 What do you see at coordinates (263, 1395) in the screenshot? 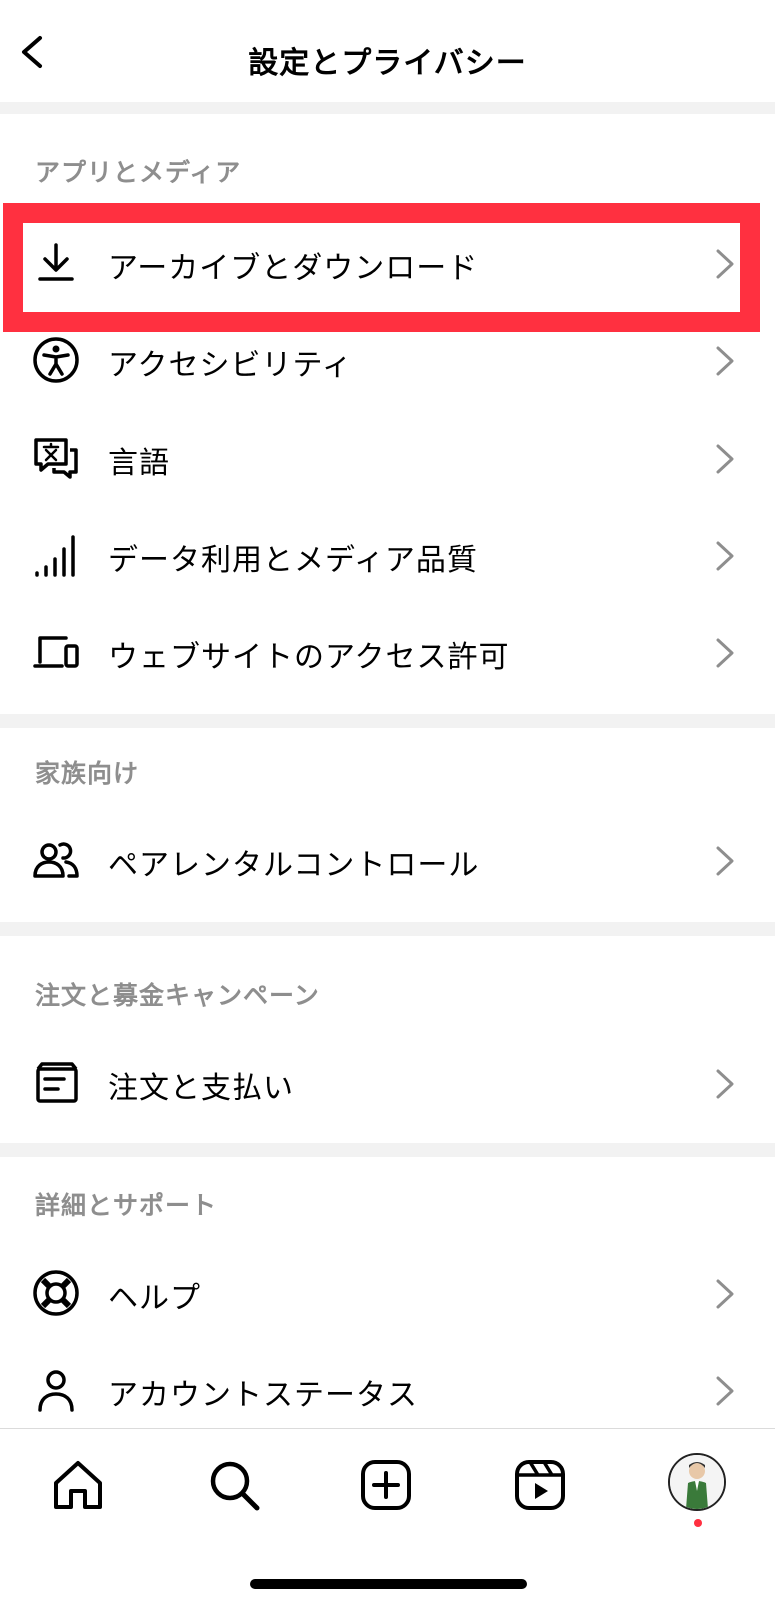
I see `menu-item-label: アカウントステータス` at bounding box center [263, 1395].